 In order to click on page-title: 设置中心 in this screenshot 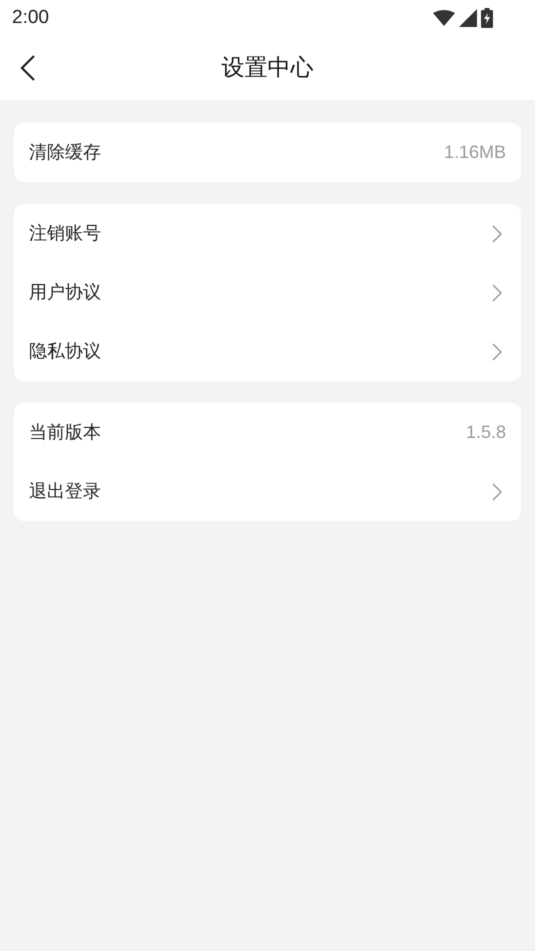, I will do `click(268, 68)`.